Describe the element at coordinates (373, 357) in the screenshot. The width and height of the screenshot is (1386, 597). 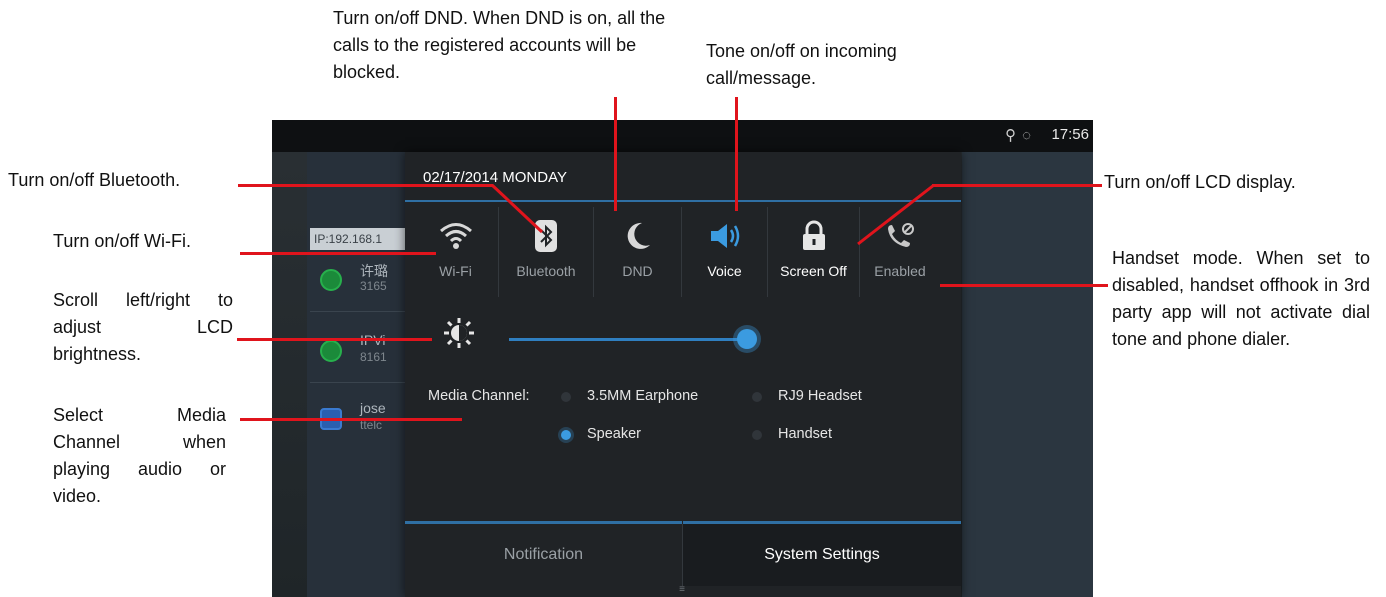
I see `contact-number: 8161` at that location.